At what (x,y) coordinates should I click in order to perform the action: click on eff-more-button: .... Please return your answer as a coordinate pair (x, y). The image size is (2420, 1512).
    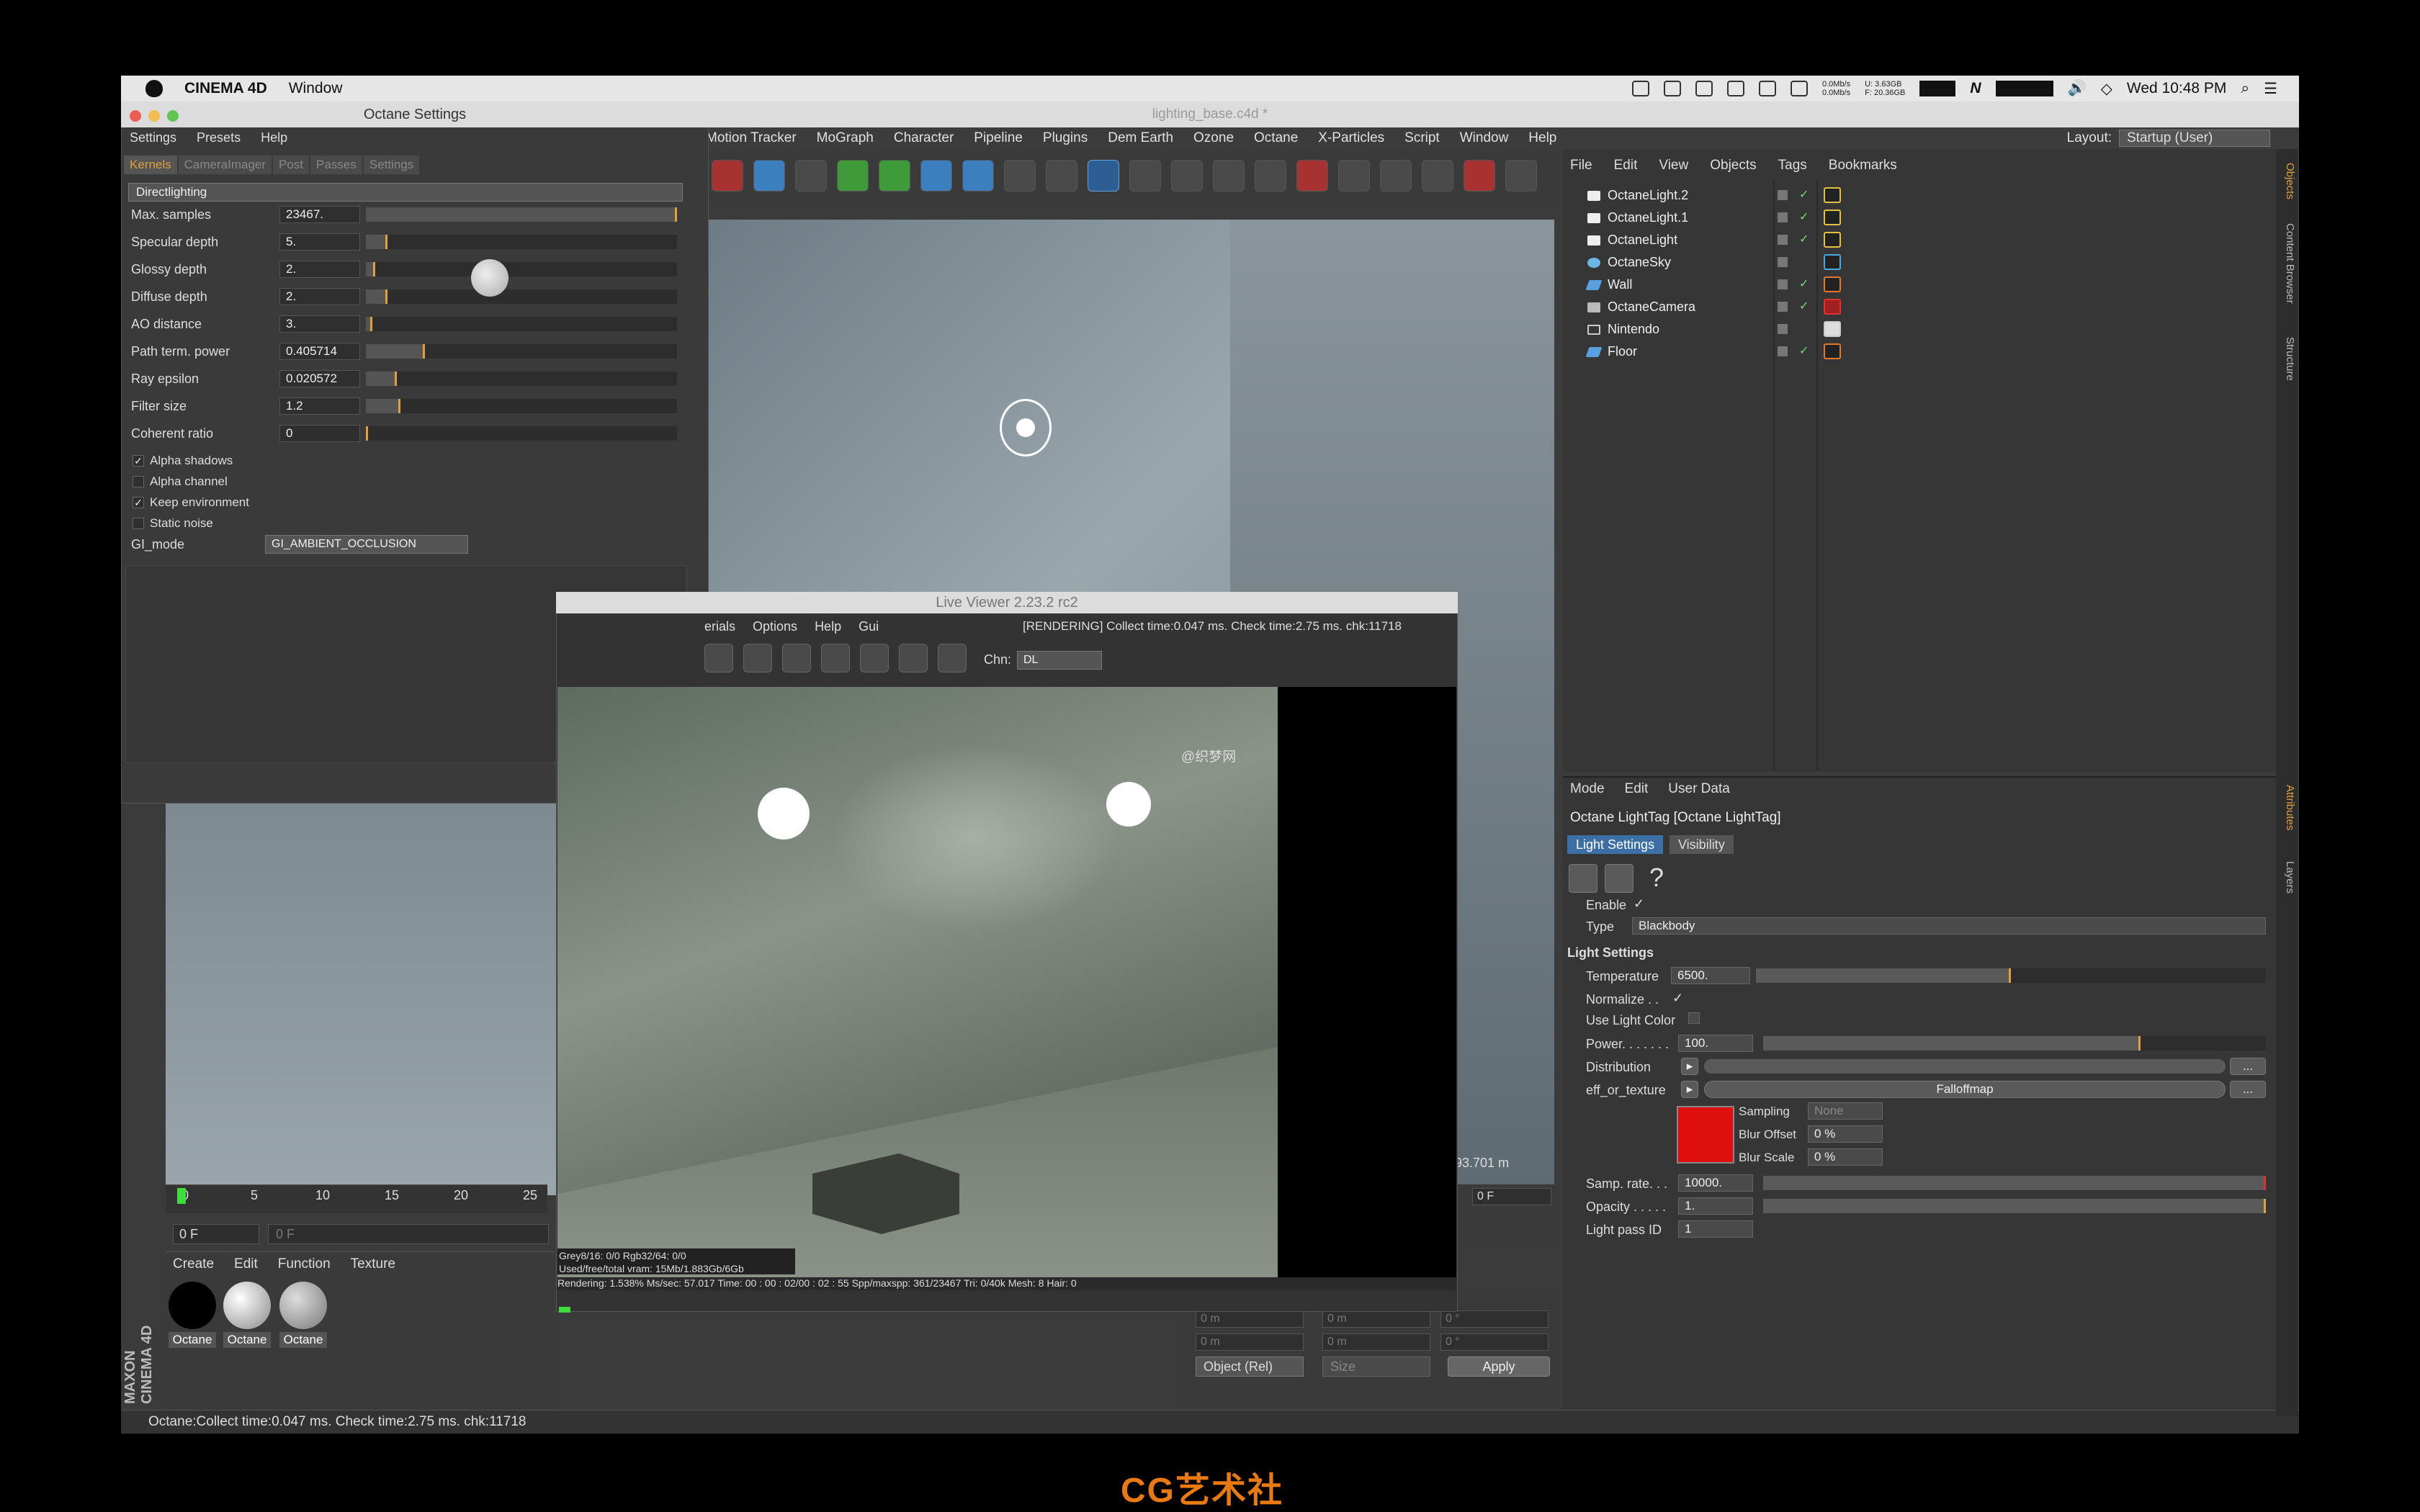
    Looking at the image, I should click on (2248, 1089).